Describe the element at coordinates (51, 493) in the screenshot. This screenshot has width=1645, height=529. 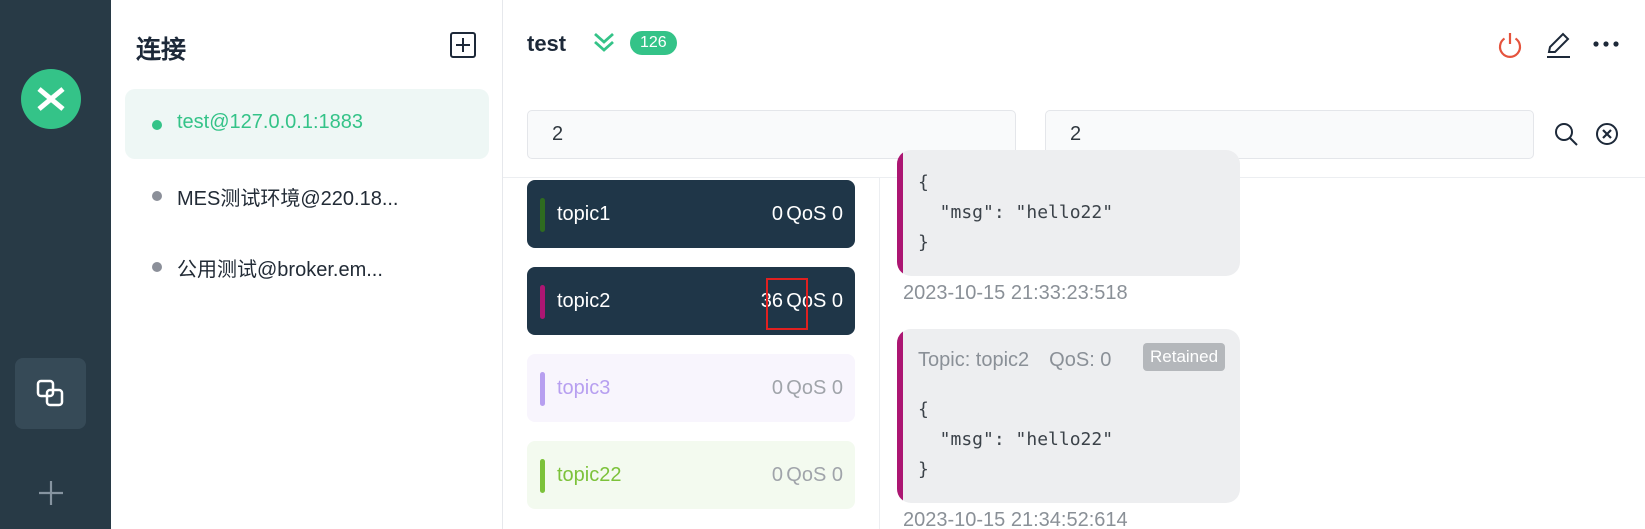
I see `plus-icon` at that location.